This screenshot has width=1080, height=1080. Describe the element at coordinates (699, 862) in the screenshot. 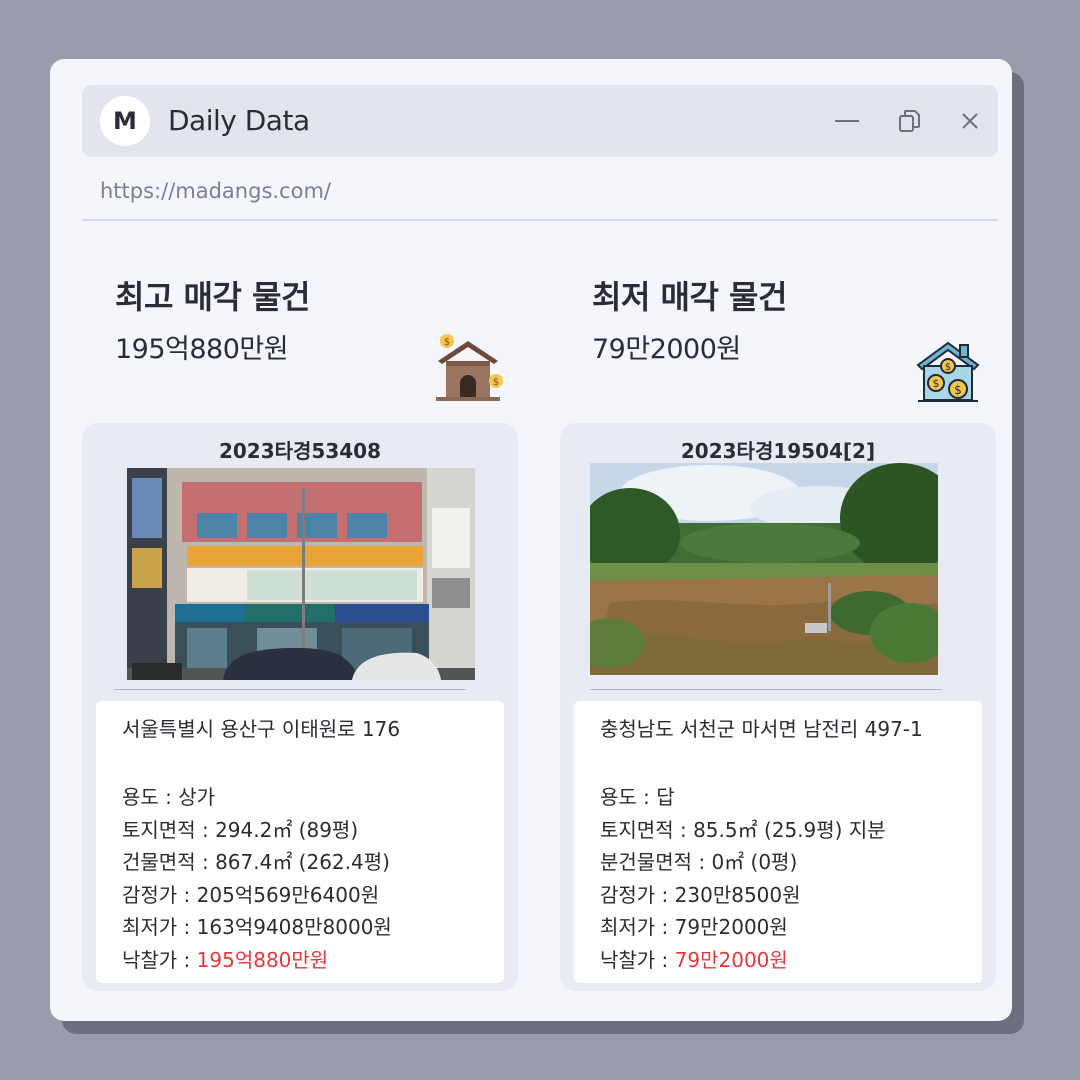

I see `detail-building-area: 분건물면적 : 0㎡ (0평)` at that location.